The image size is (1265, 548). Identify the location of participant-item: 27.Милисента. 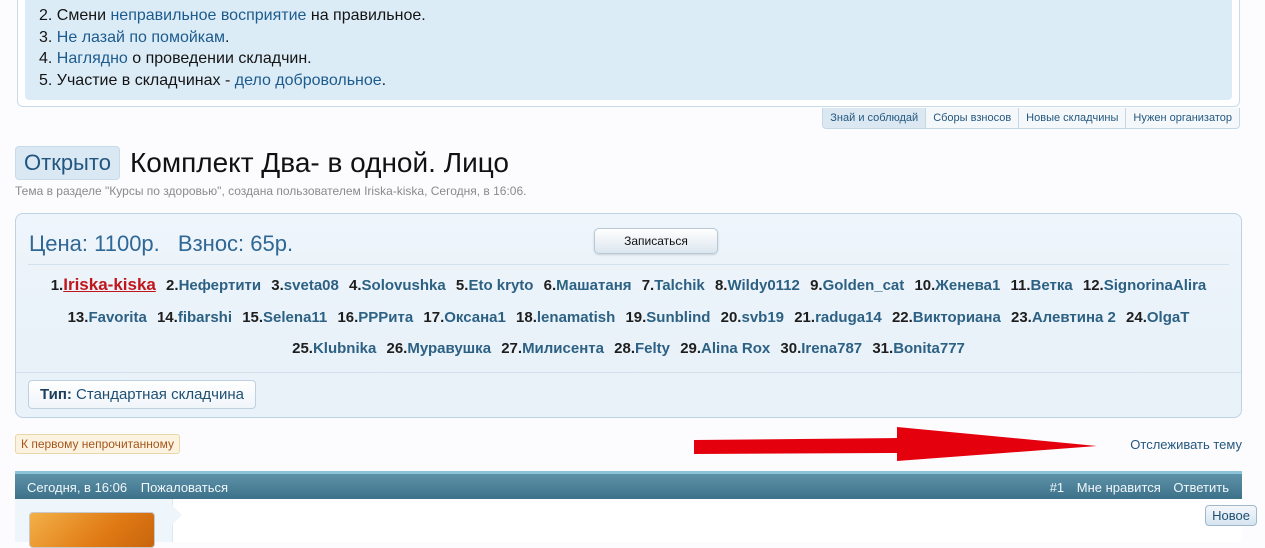
(552, 348).